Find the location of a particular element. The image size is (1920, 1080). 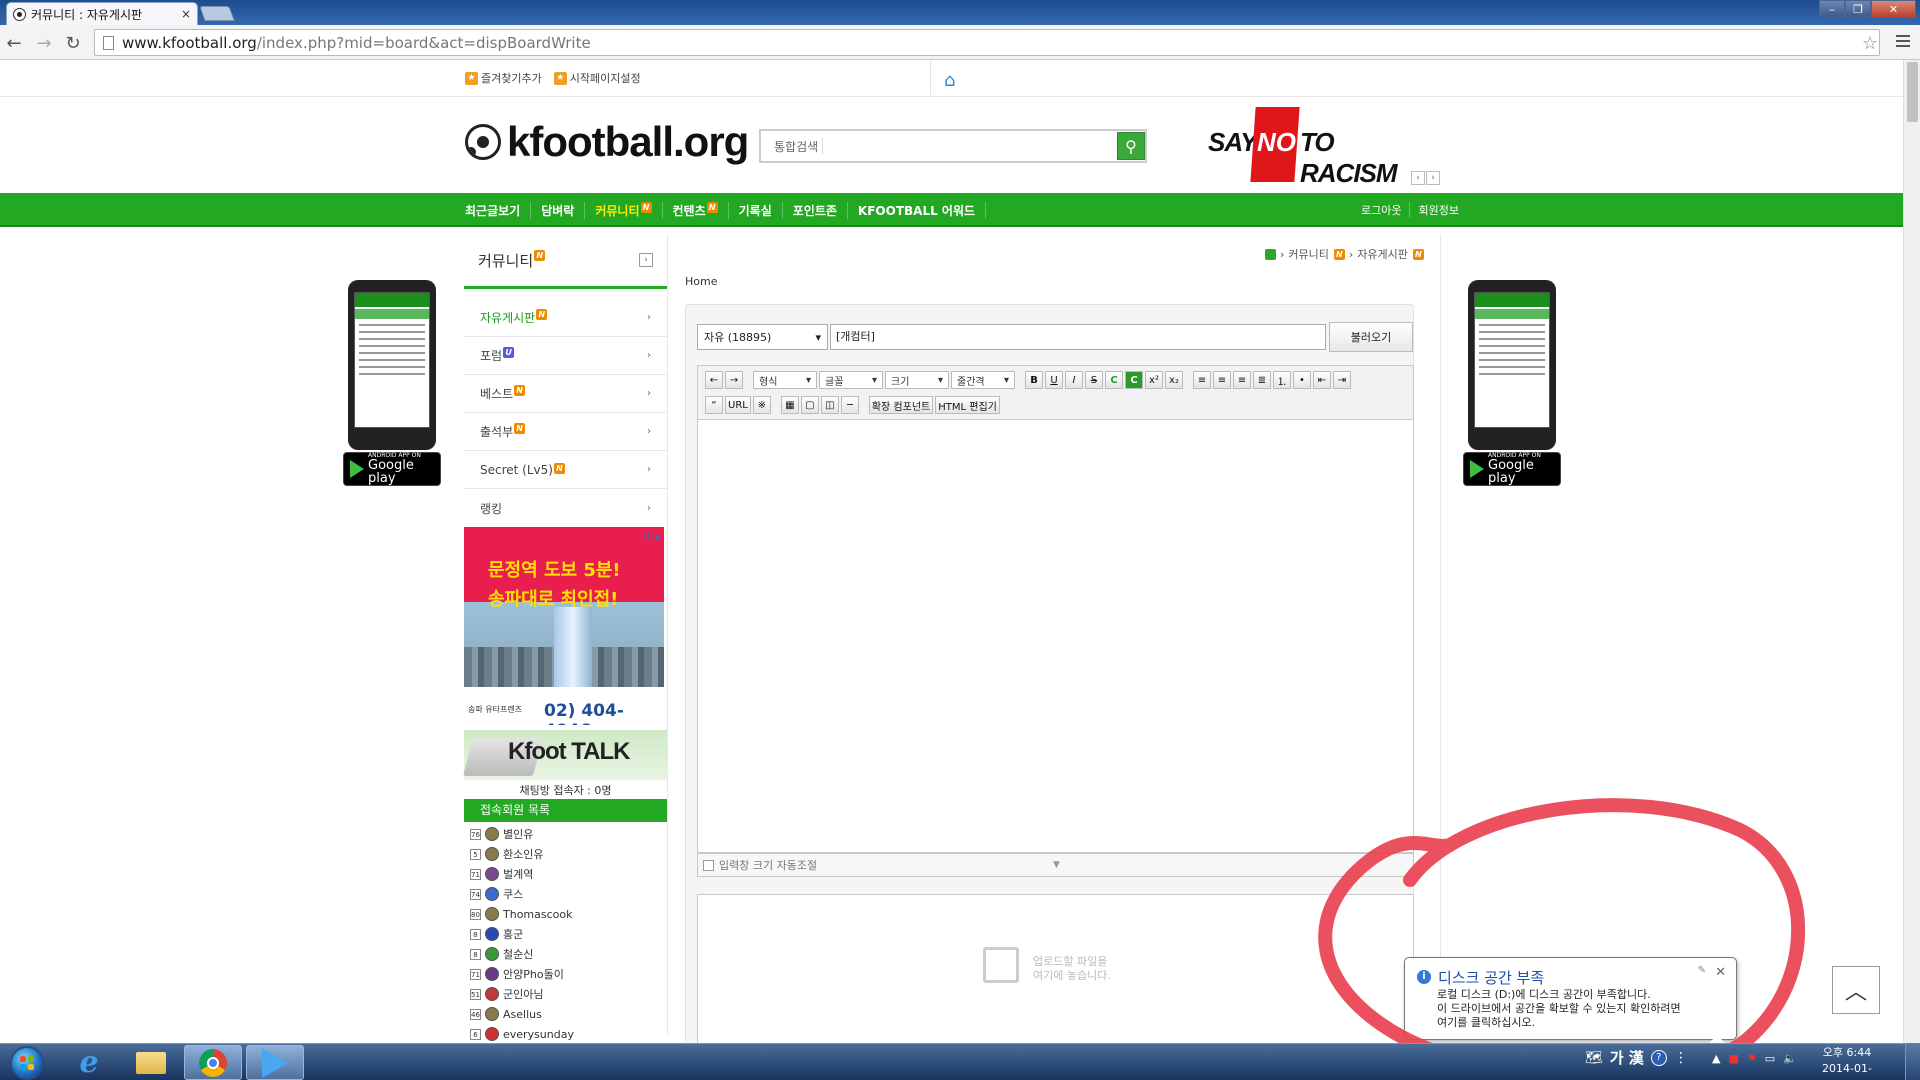

nav-point-zone: 포인트존 is located at coordinates (815, 210).